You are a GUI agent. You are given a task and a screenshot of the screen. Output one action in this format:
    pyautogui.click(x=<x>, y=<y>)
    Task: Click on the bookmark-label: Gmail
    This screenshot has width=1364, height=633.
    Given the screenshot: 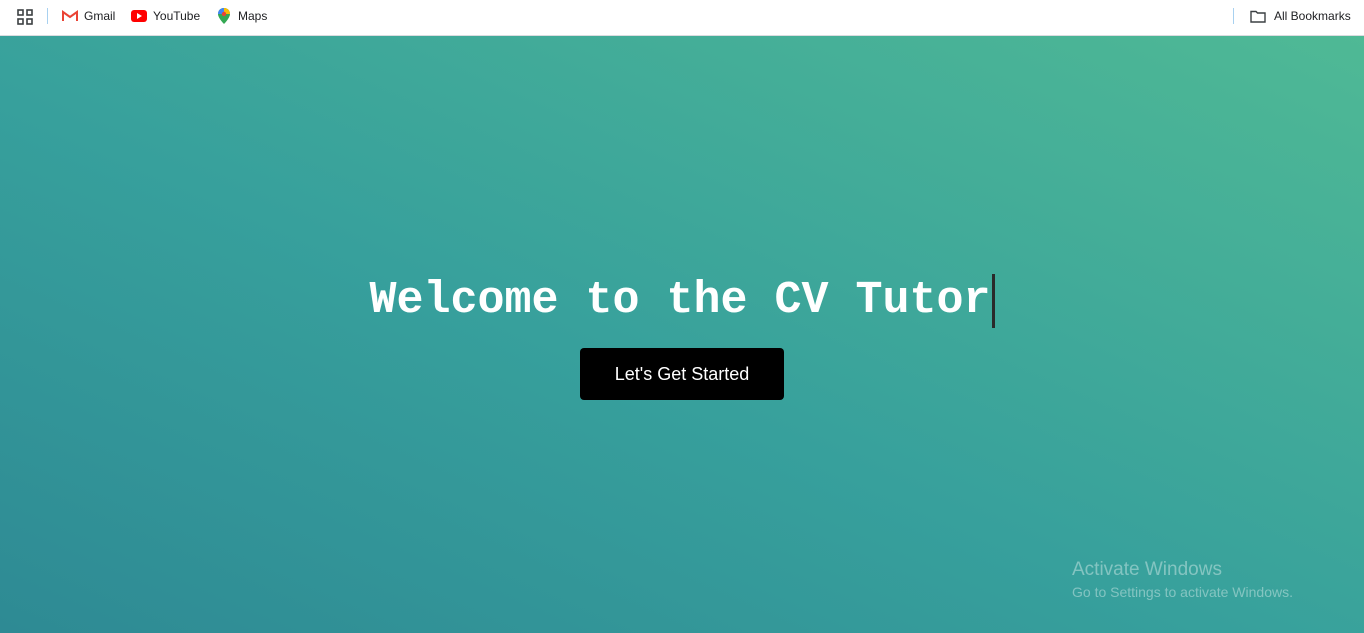 What is the action you would take?
    pyautogui.click(x=100, y=16)
    